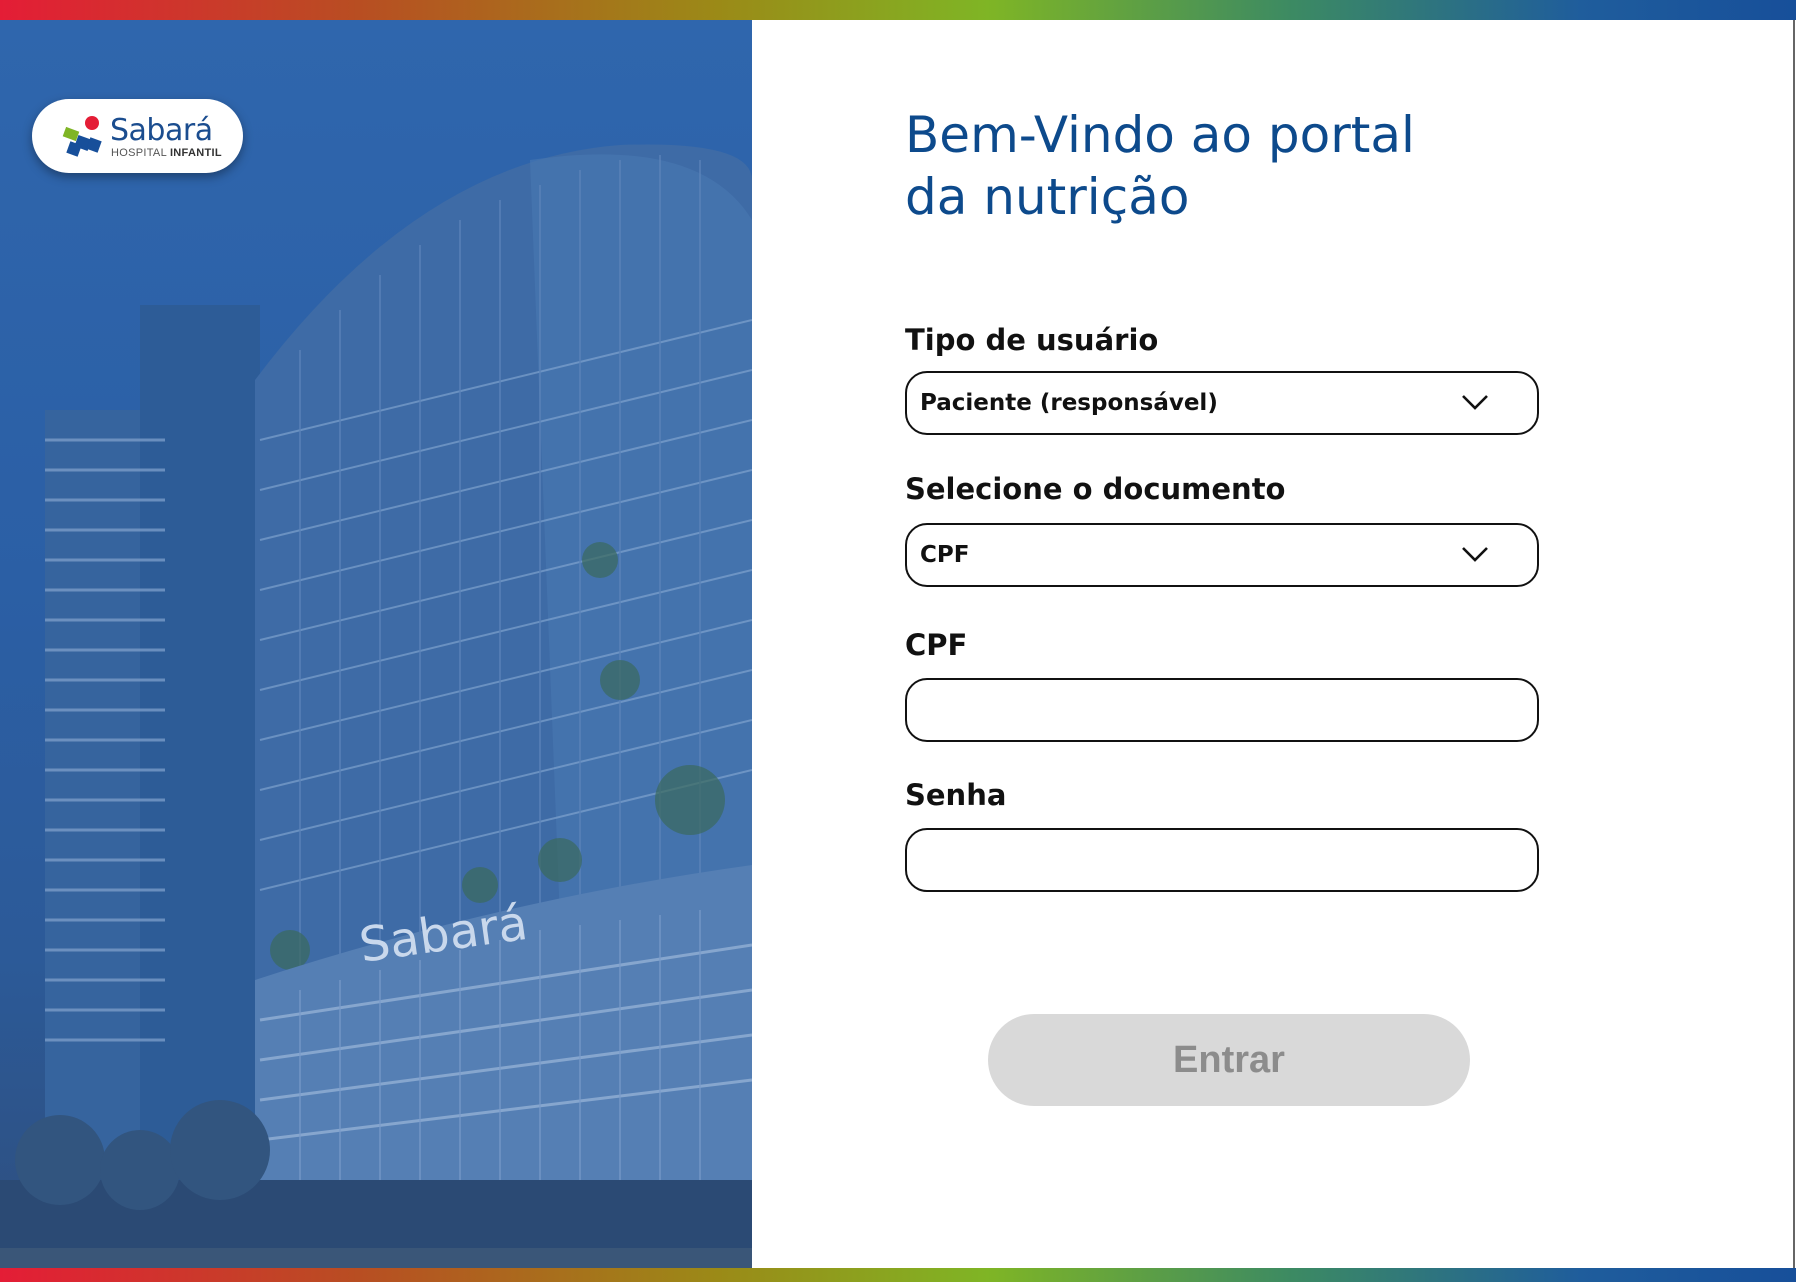  I want to click on logo-subtitle: HOSPITAL INFANTIL, so click(166, 153).